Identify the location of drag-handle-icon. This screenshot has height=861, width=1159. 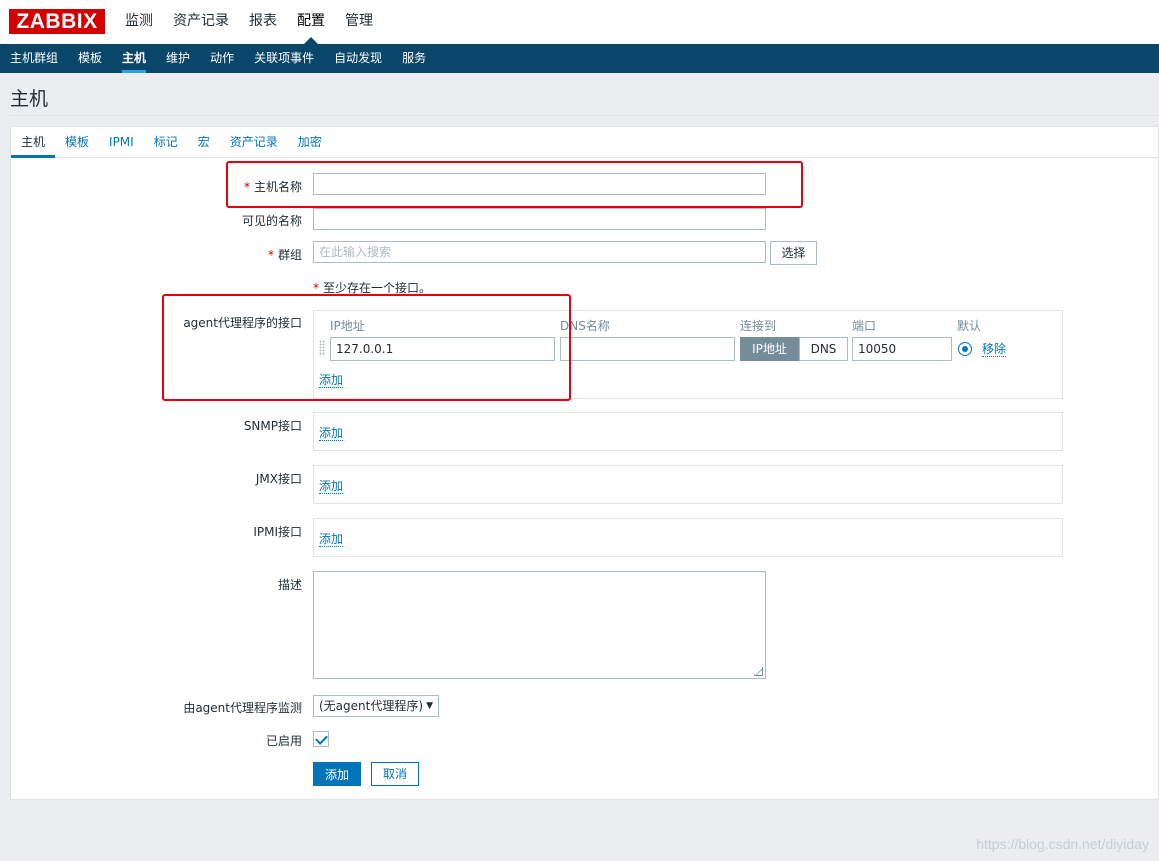
(322, 348).